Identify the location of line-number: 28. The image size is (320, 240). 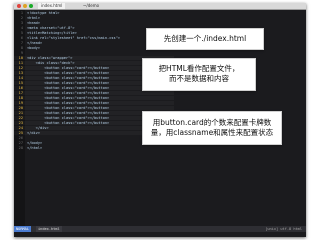
(20, 148).